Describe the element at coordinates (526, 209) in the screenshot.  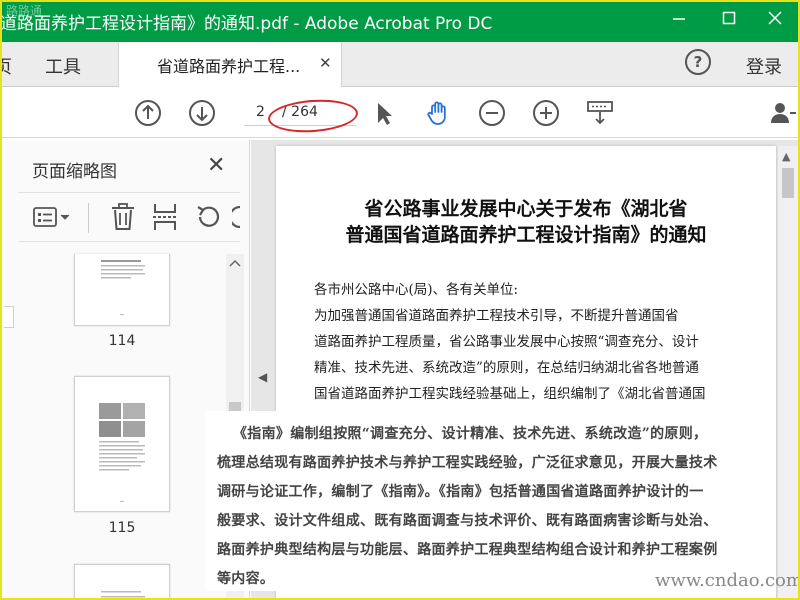
I see `doc-title-line1: 省公路事业发展中心关于发布《湖北省` at that location.